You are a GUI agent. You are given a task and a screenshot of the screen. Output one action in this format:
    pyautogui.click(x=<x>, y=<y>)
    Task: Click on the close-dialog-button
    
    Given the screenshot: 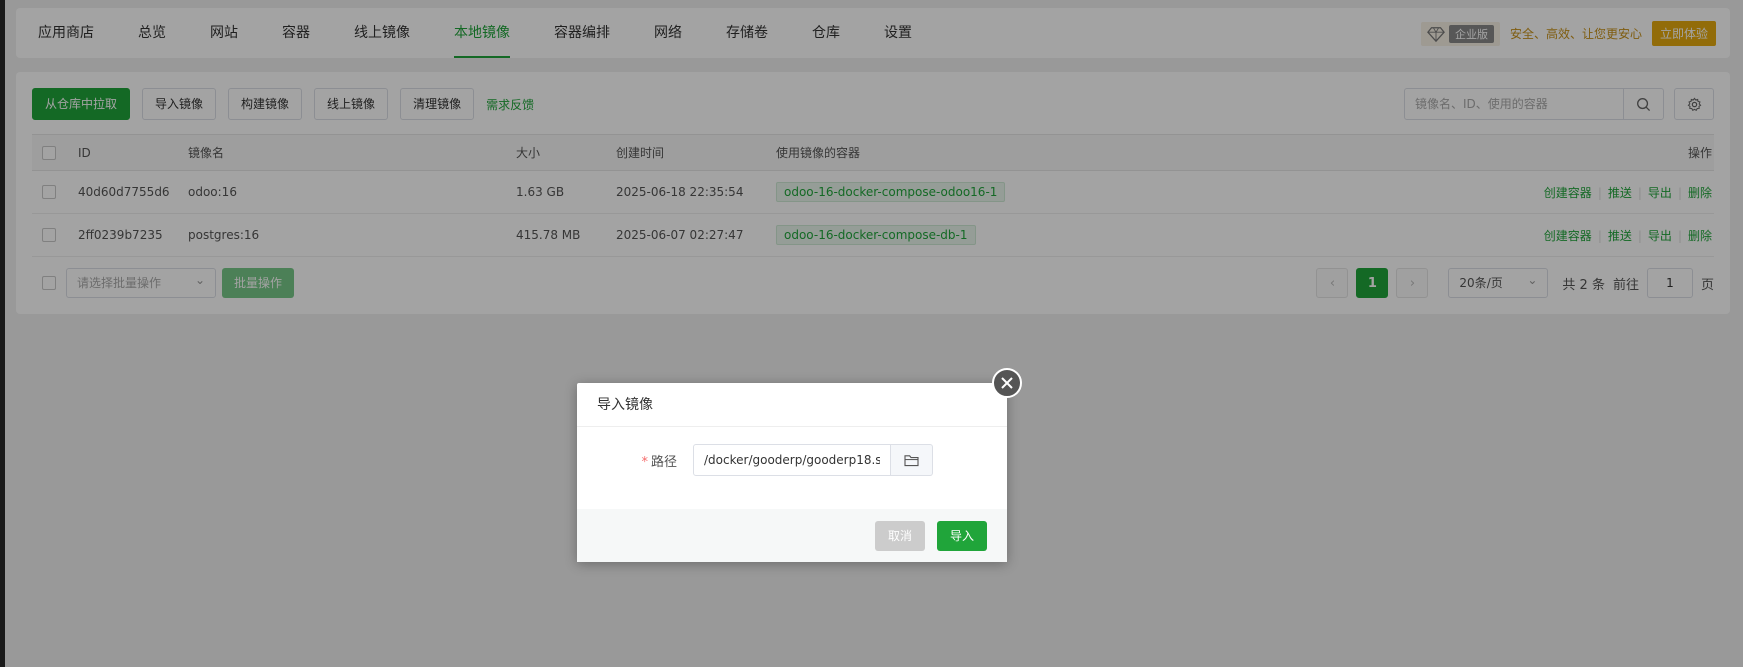 What is the action you would take?
    pyautogui.click(x=1007, y=383)
    